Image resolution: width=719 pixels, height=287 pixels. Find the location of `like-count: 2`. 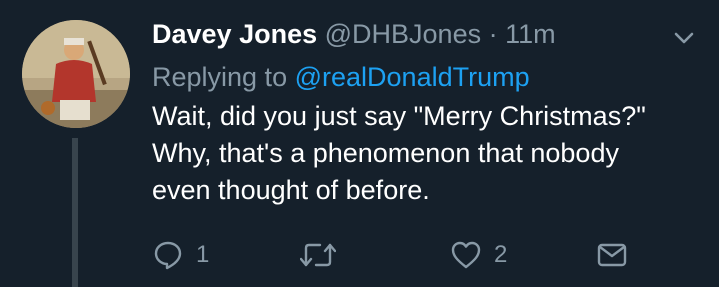

like-count: 2 is located at coordinates (501, 254).